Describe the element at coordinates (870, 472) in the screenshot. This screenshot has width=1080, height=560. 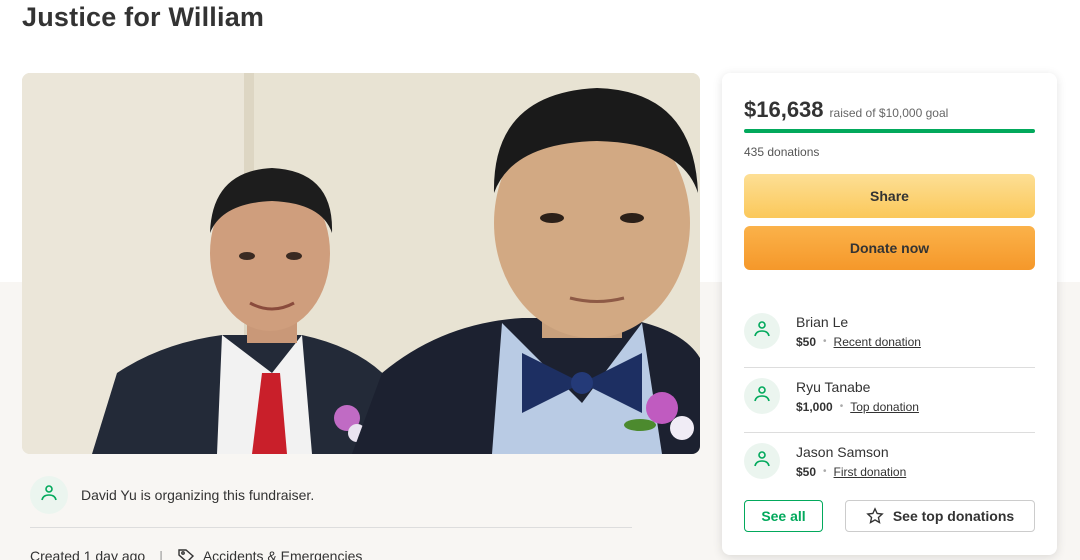
I see `donor-tag-link: First donation` at that location.